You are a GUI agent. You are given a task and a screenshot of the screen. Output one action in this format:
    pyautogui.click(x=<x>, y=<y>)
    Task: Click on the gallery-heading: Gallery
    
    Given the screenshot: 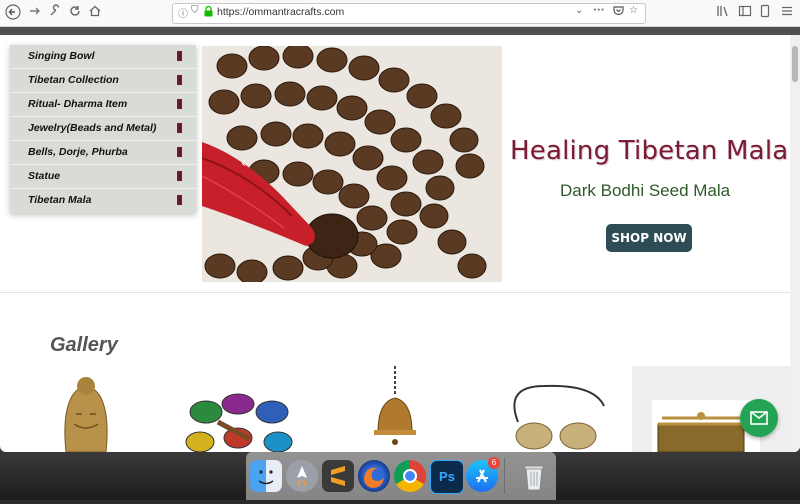 What is the action you would take?
    pyautogui.click(x=84, y=345)
    